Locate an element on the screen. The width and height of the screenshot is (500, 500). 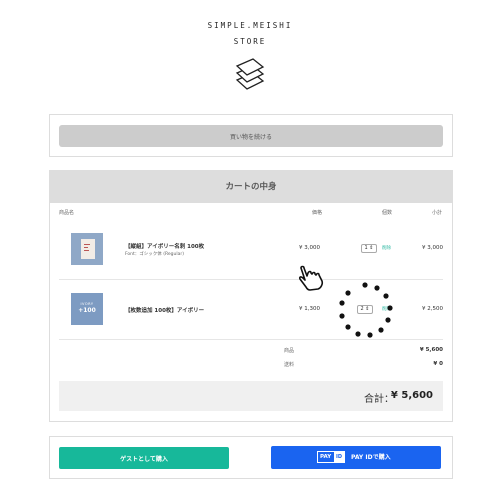
guest-checkout-button: ゲストとして購入 is located at coordinates (144, 458).